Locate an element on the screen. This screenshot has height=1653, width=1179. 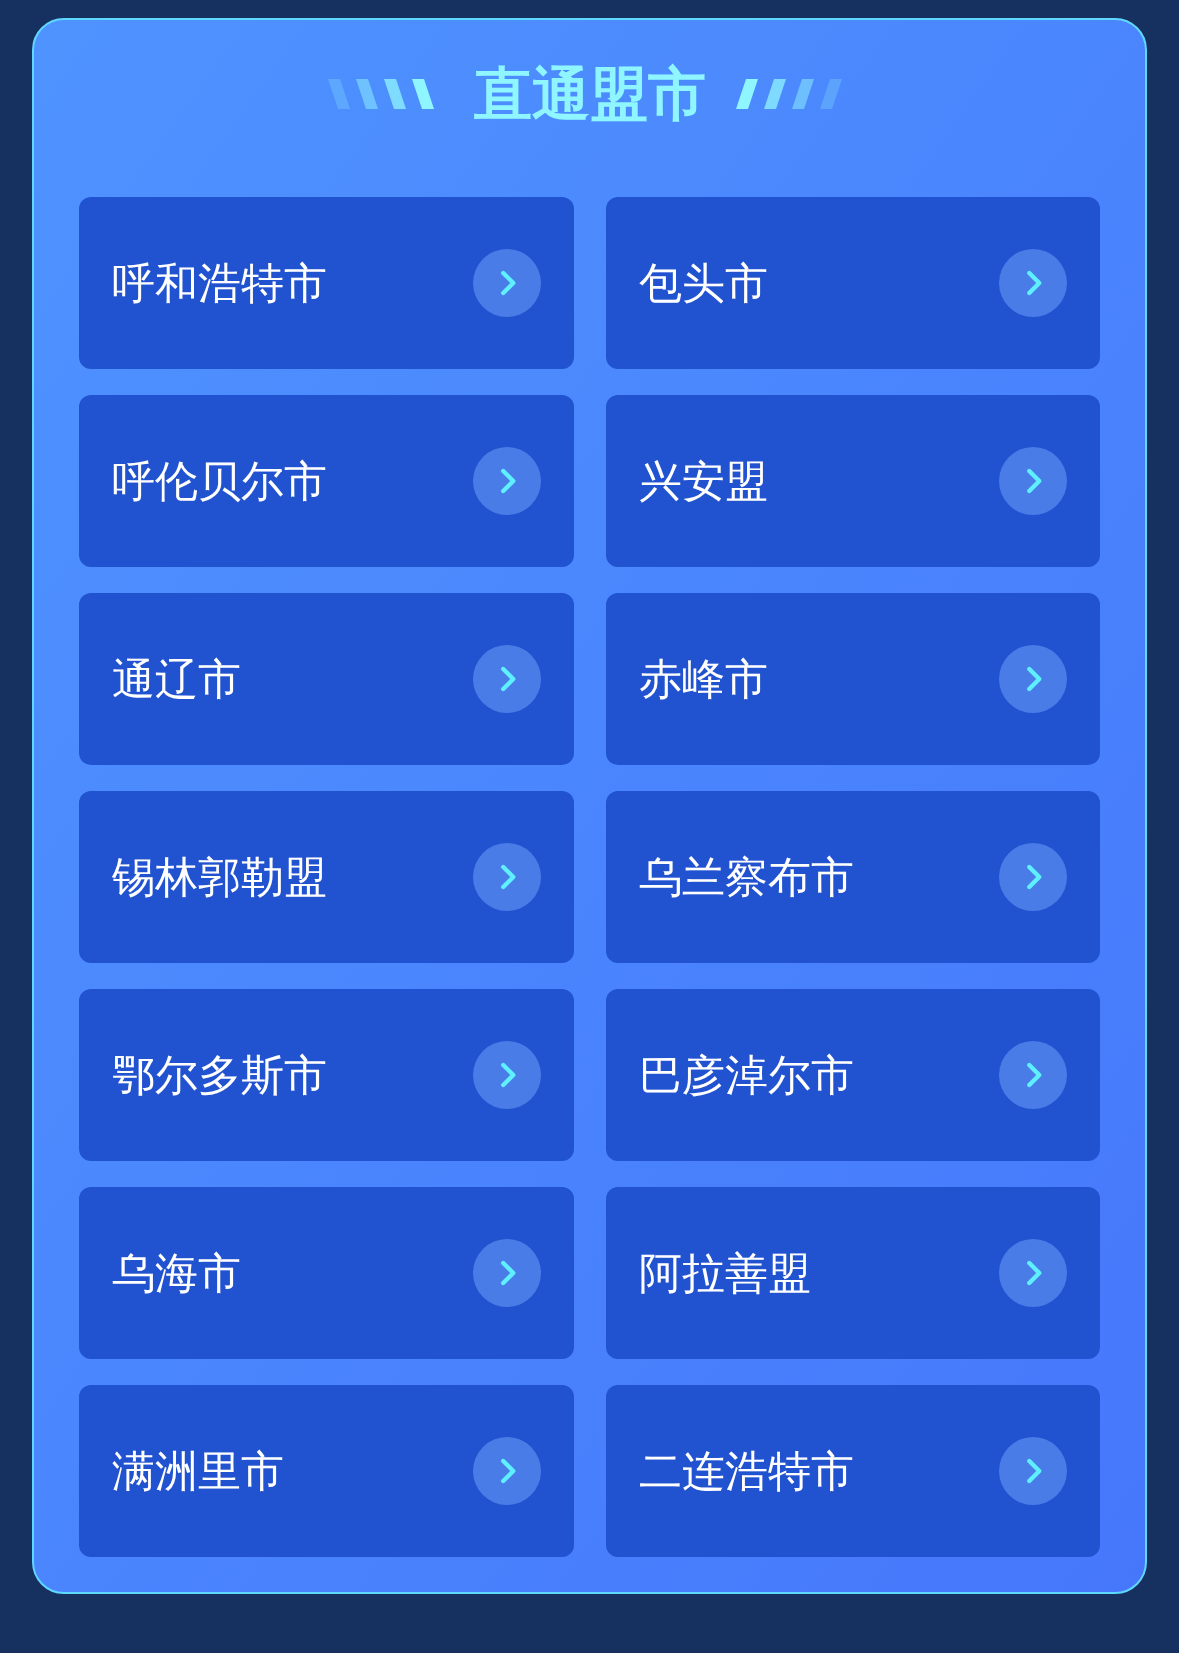
city-button: 呼伦贝尔市 is located at coordinates (326, 481).